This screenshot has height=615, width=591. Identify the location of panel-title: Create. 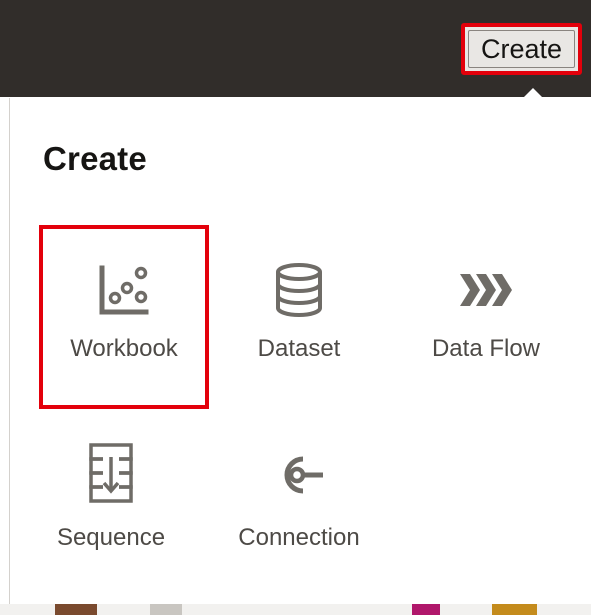
(95, 158).